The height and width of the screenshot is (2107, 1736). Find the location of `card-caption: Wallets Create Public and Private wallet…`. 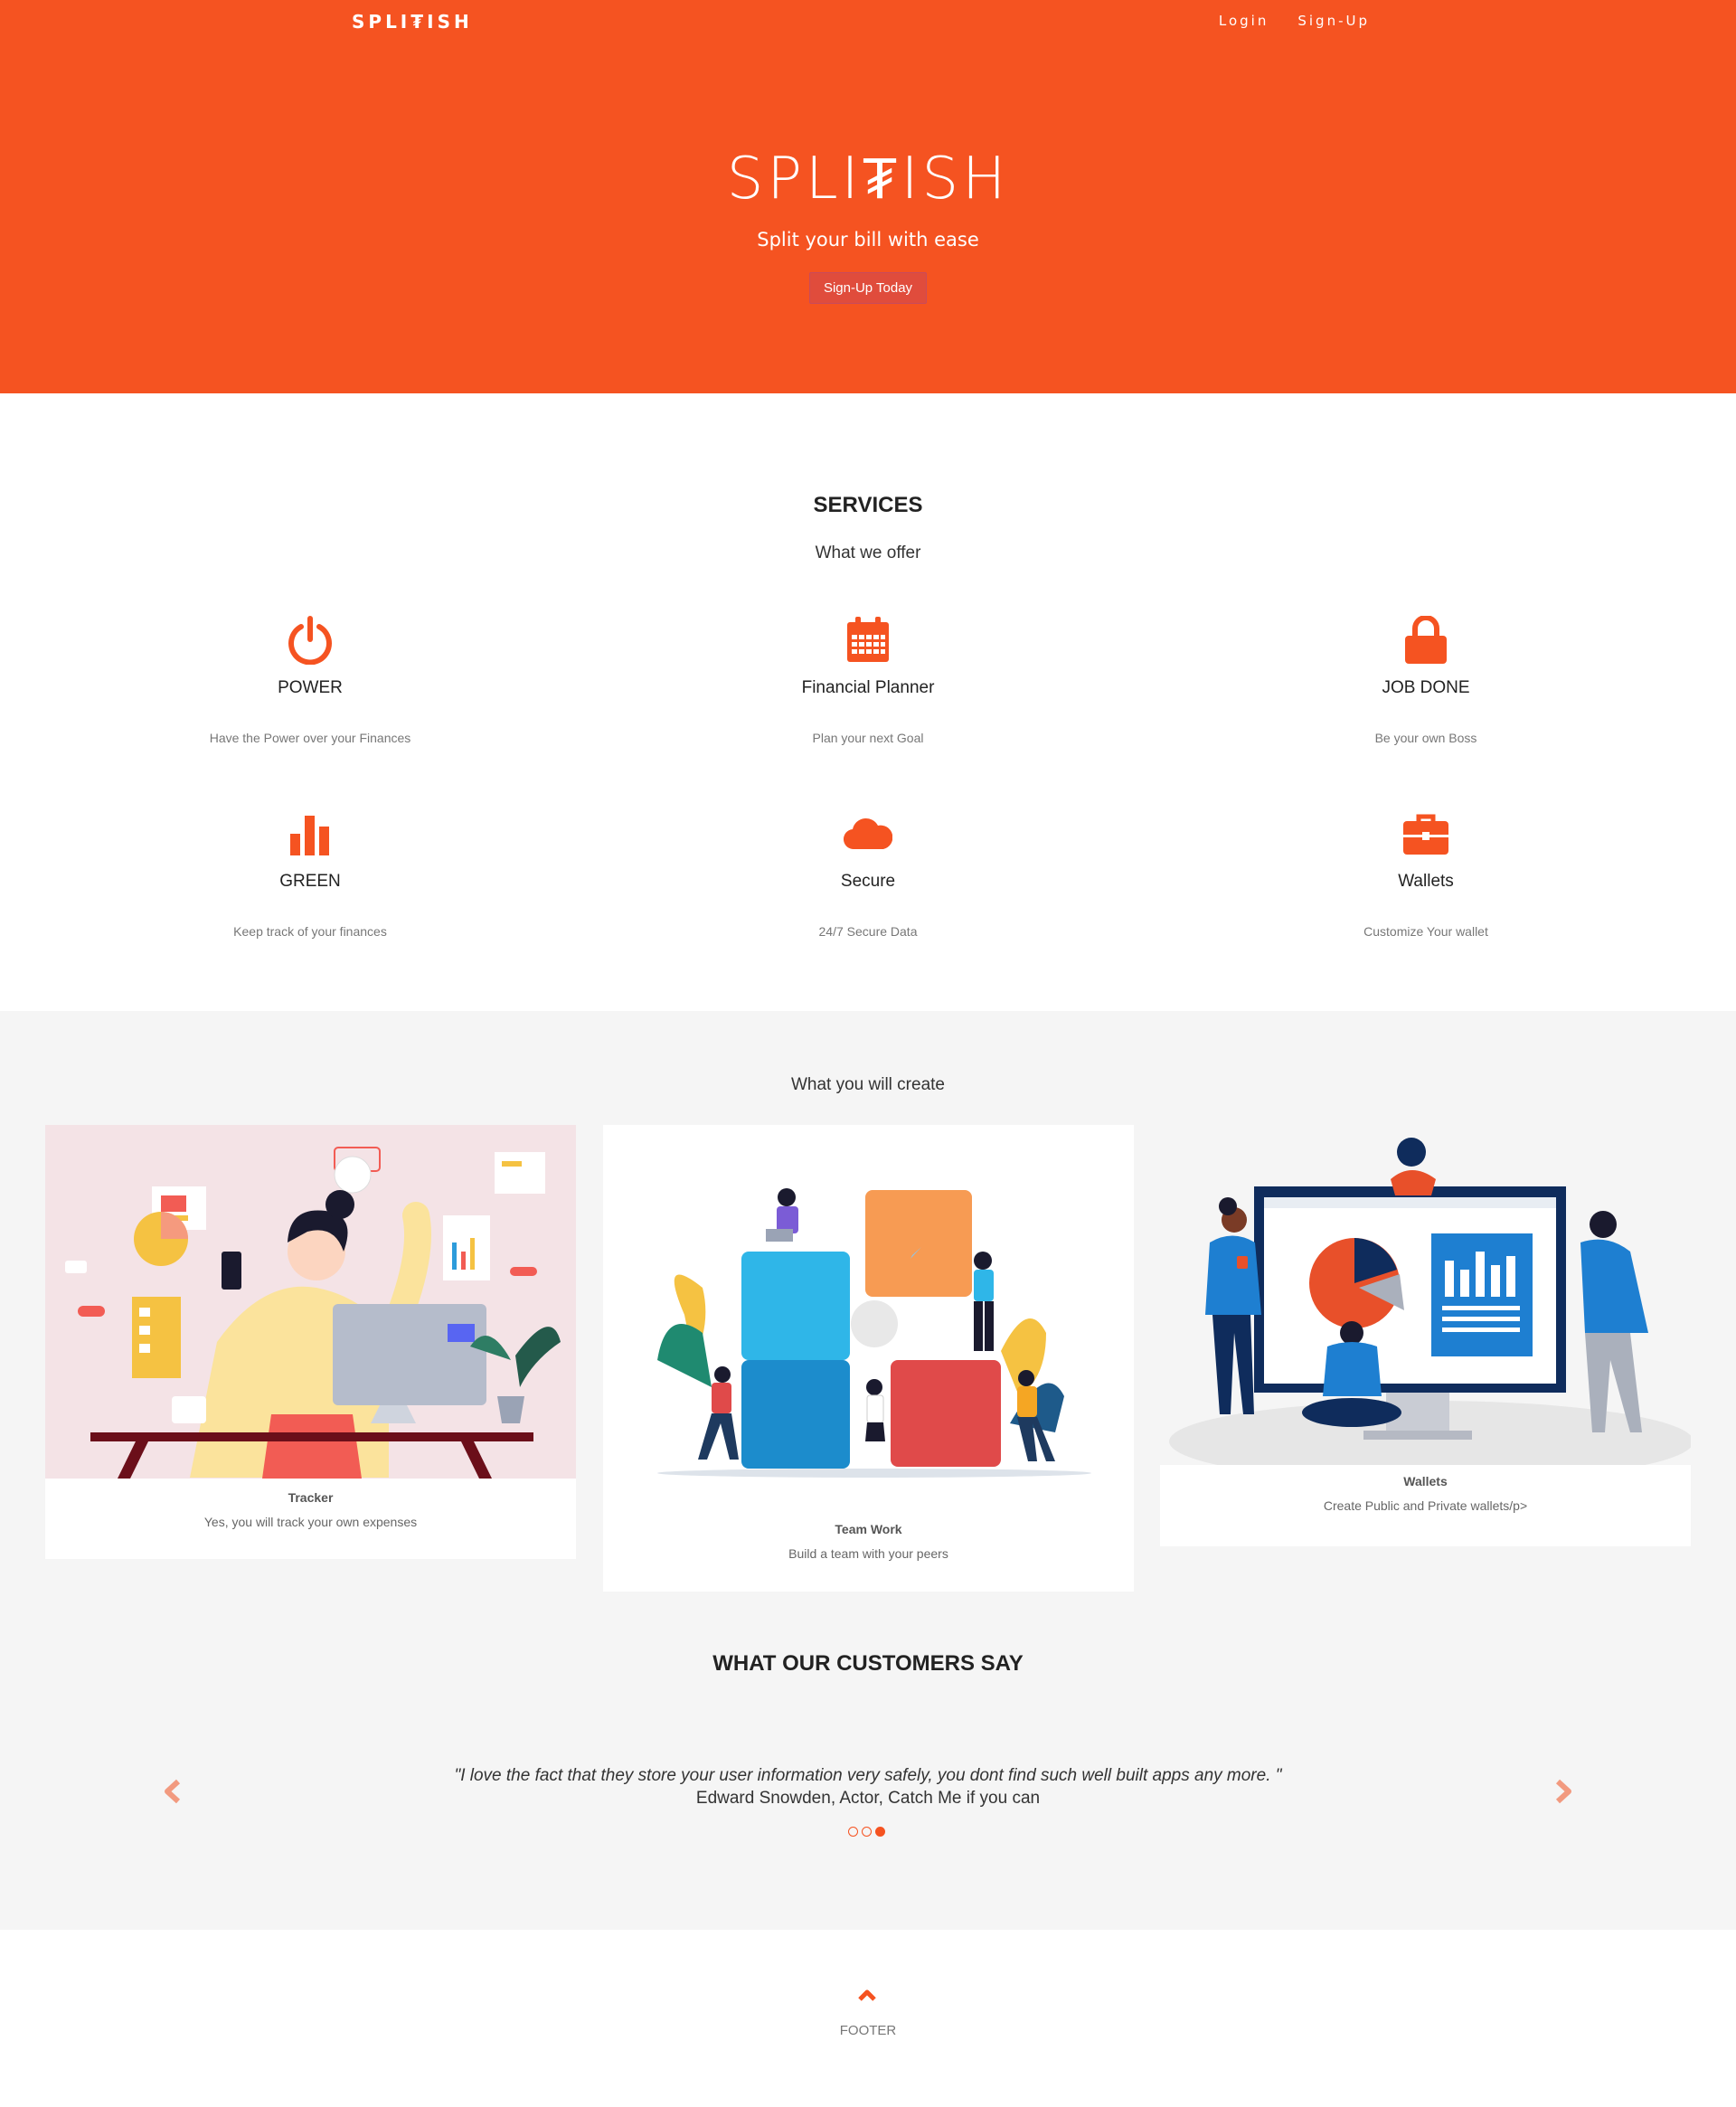

card-caption: Wallets Create Public and Private wallet… is located at coordinates (1426, 1505).